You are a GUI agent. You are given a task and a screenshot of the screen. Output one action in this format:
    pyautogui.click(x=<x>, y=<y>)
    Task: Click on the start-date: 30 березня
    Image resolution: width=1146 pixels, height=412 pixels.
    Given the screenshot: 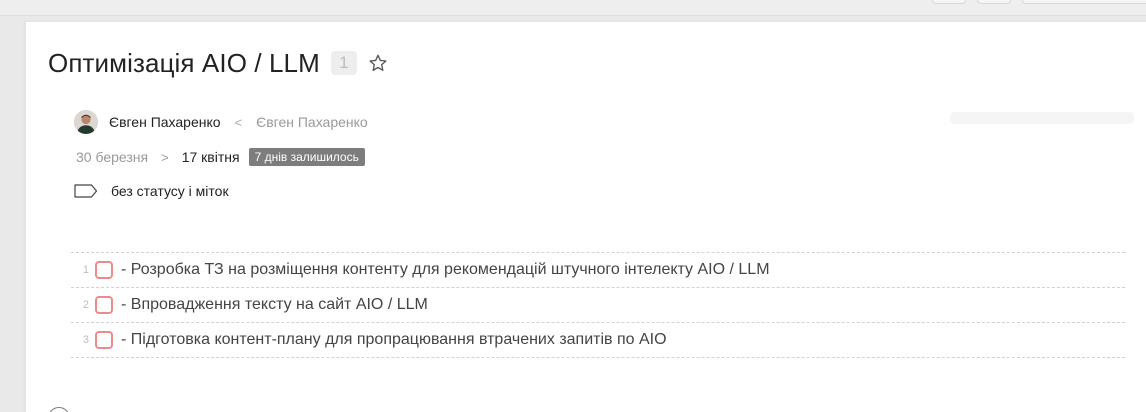 What is the action you would take?
    pyautogui.click(x=112, y=157)
    